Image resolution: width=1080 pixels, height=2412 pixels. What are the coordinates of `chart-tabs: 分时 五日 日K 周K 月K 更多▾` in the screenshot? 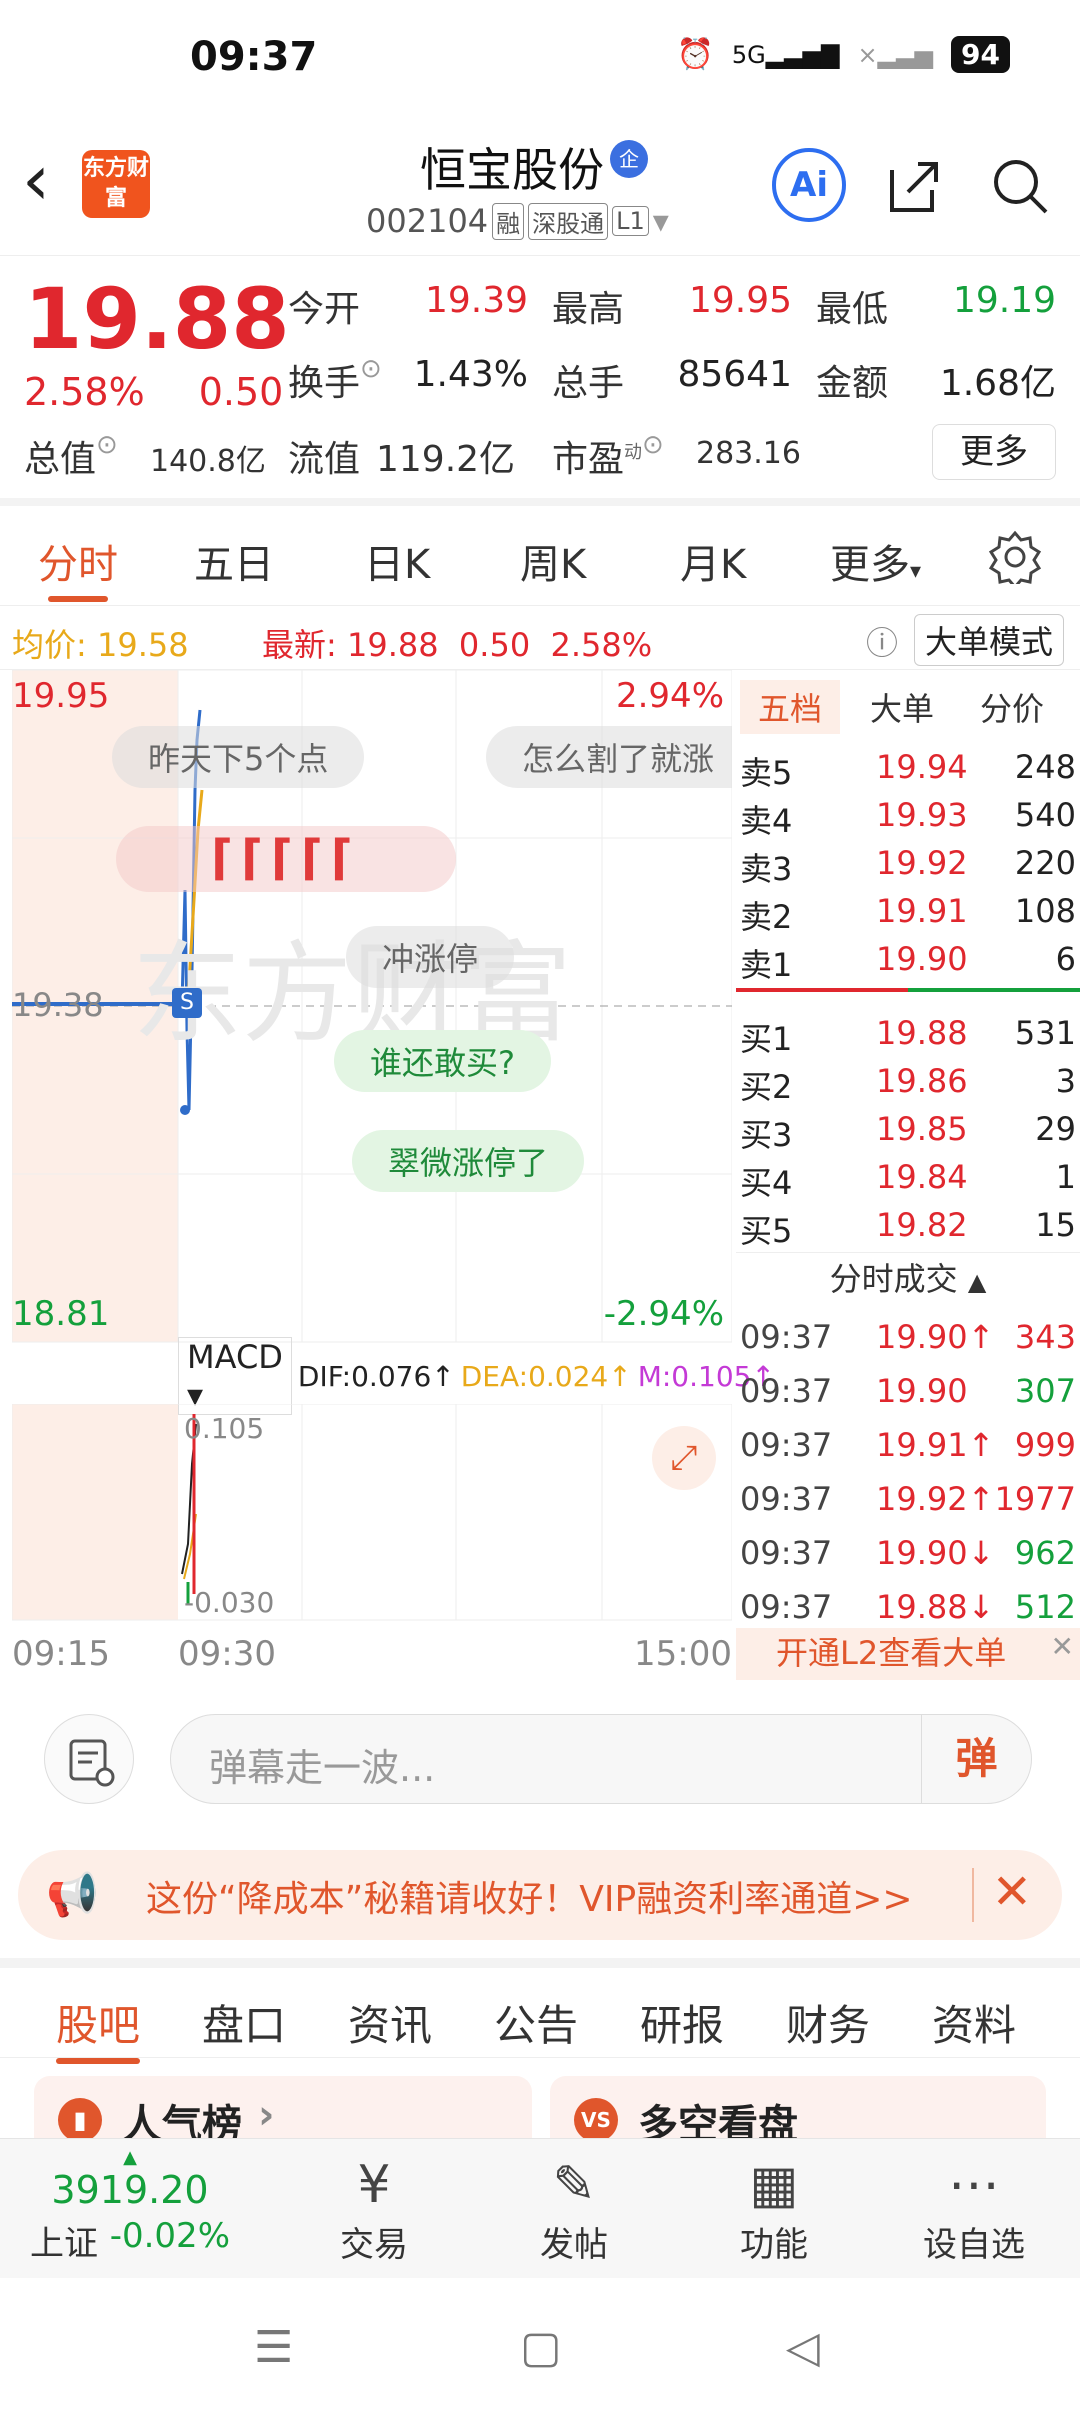 It's located at (540, 556).